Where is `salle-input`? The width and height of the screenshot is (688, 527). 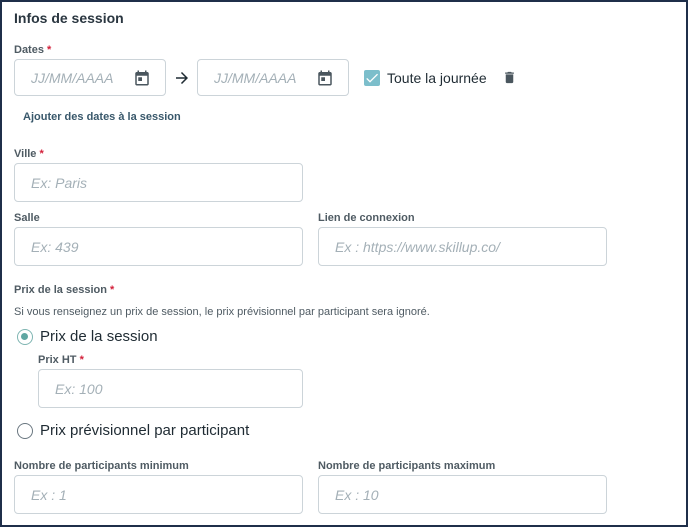 salle-input is located at coordinates (158, 246).